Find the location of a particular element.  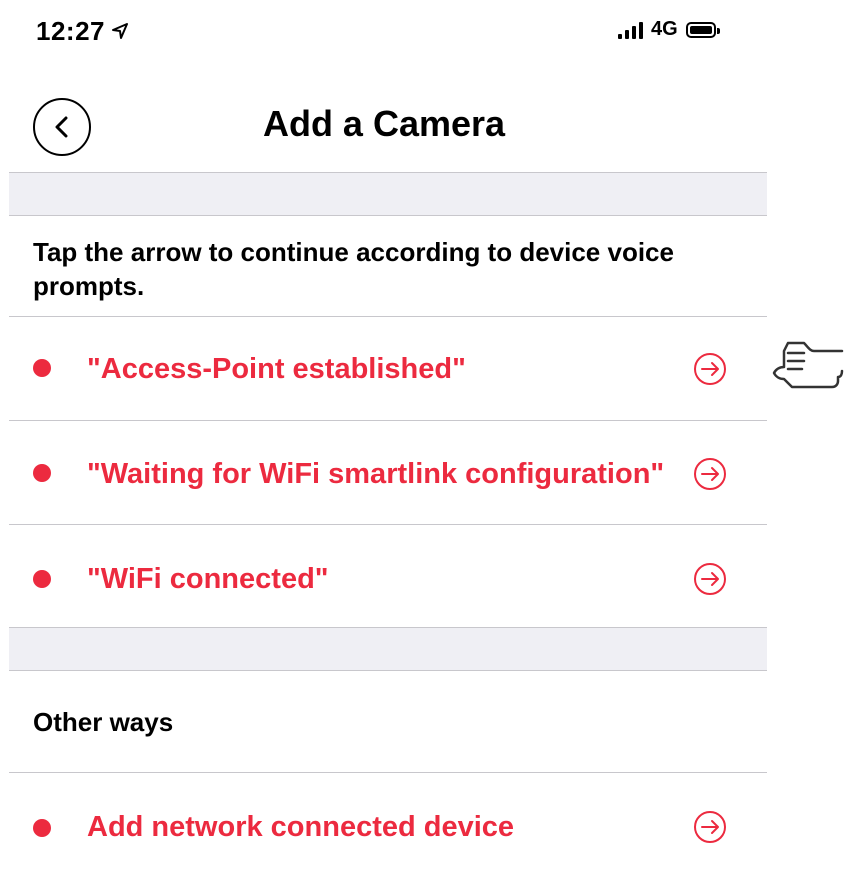

prompt-label: "Access-Point established" is located at coordinates (276, 369).